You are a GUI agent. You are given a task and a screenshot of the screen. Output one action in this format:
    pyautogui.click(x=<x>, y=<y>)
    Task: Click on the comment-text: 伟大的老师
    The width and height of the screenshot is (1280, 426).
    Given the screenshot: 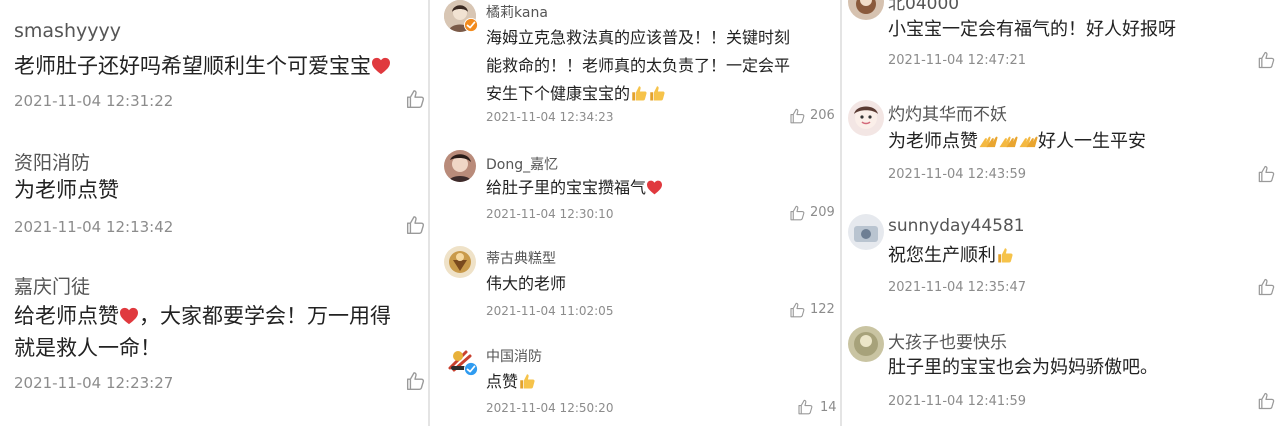 What is the action you would take?
    pyautogui.click(x=526, y=283)
    